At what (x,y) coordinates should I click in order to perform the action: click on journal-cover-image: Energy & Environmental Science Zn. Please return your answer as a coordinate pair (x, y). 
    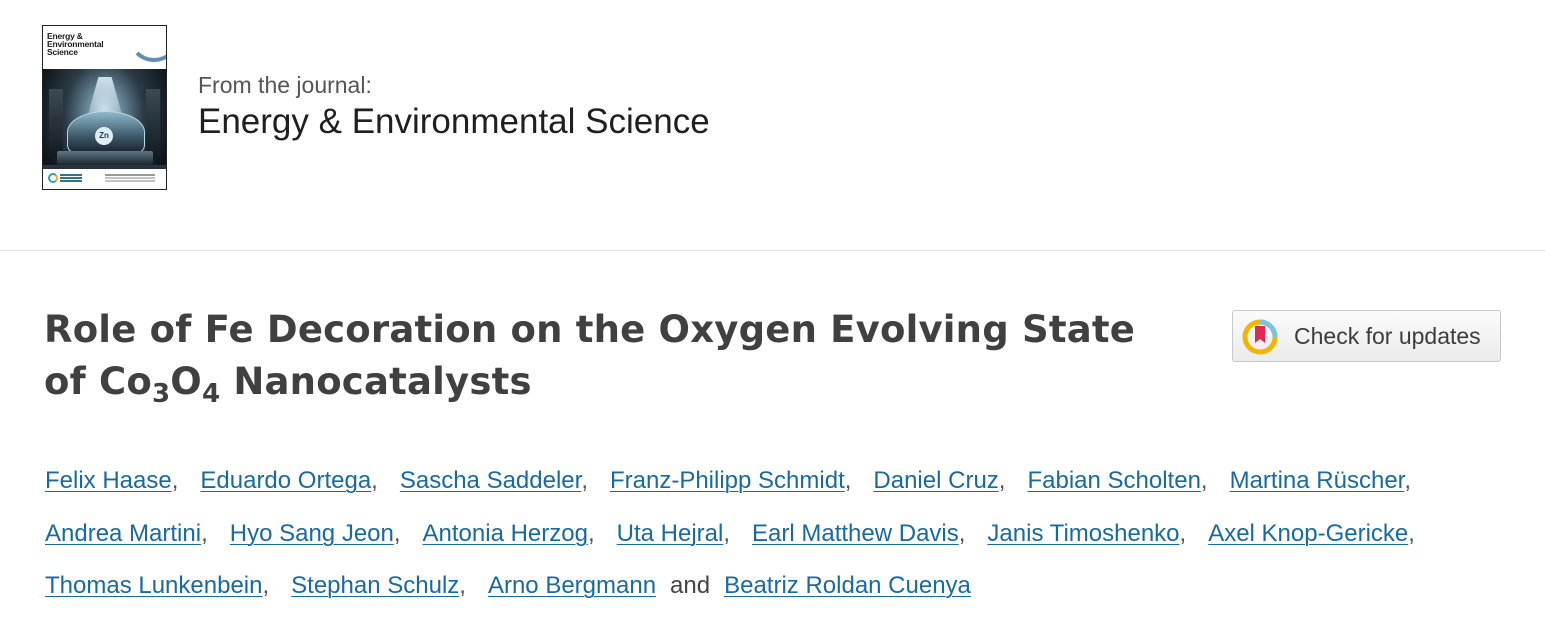
    Looking at the image, I should click on (104, 107).